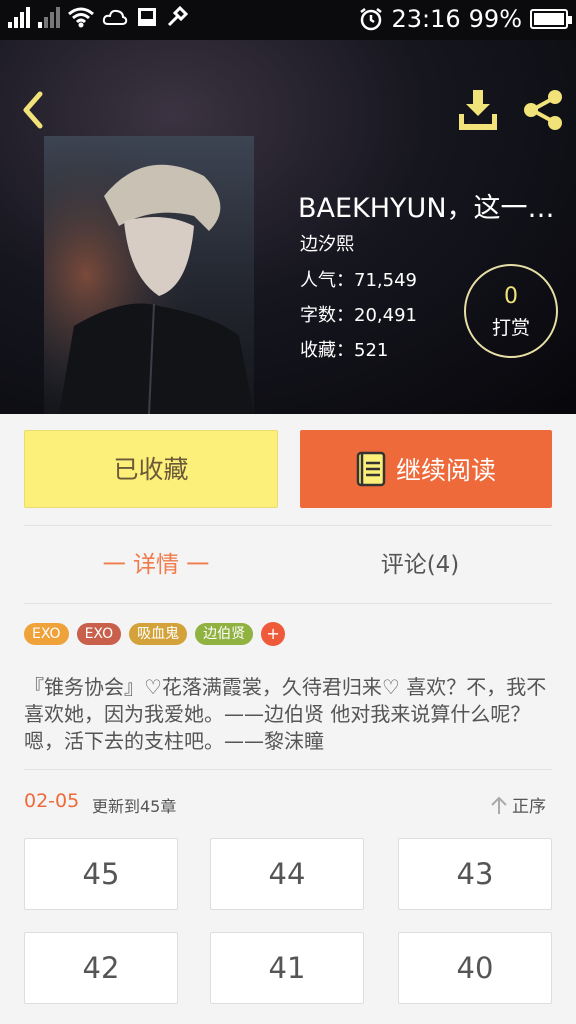 This screenshot has height=1024, width=576. What do you see at coordinates (511, 296) in the screenshot?
I see `reward-count: 0` at bounding box center [511, 296].